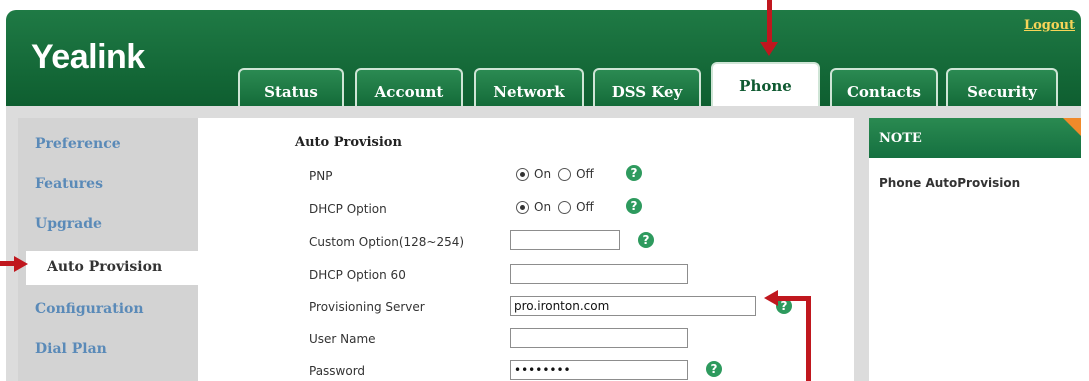  What do you see at coordinates (883, 92) in the screenshot?
I see `tab-label: Contacts` at bounding box center [883, 92].